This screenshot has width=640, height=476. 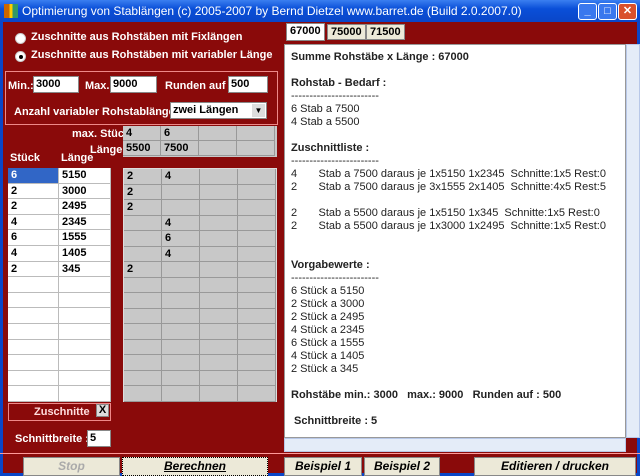 What do you see at coordinates (218, 110) in the screenshot?
I see `count-select: zwei Längen ▼` at bounding box center [218, 110].